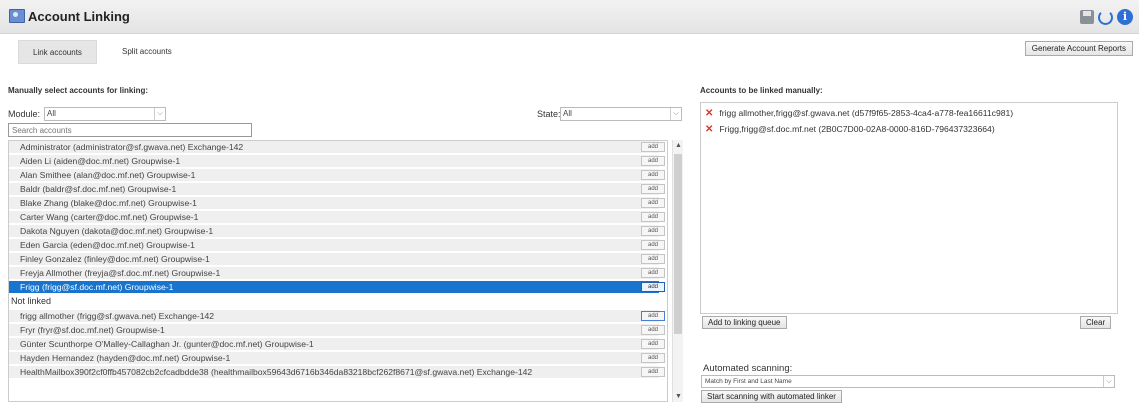  What do you see at coordinates (98, 189) in the screenshot?
I see `account-label: Baldr (baldr@sf.doc.mf.net) Groupwise-1` at bounding box center [98, 189].